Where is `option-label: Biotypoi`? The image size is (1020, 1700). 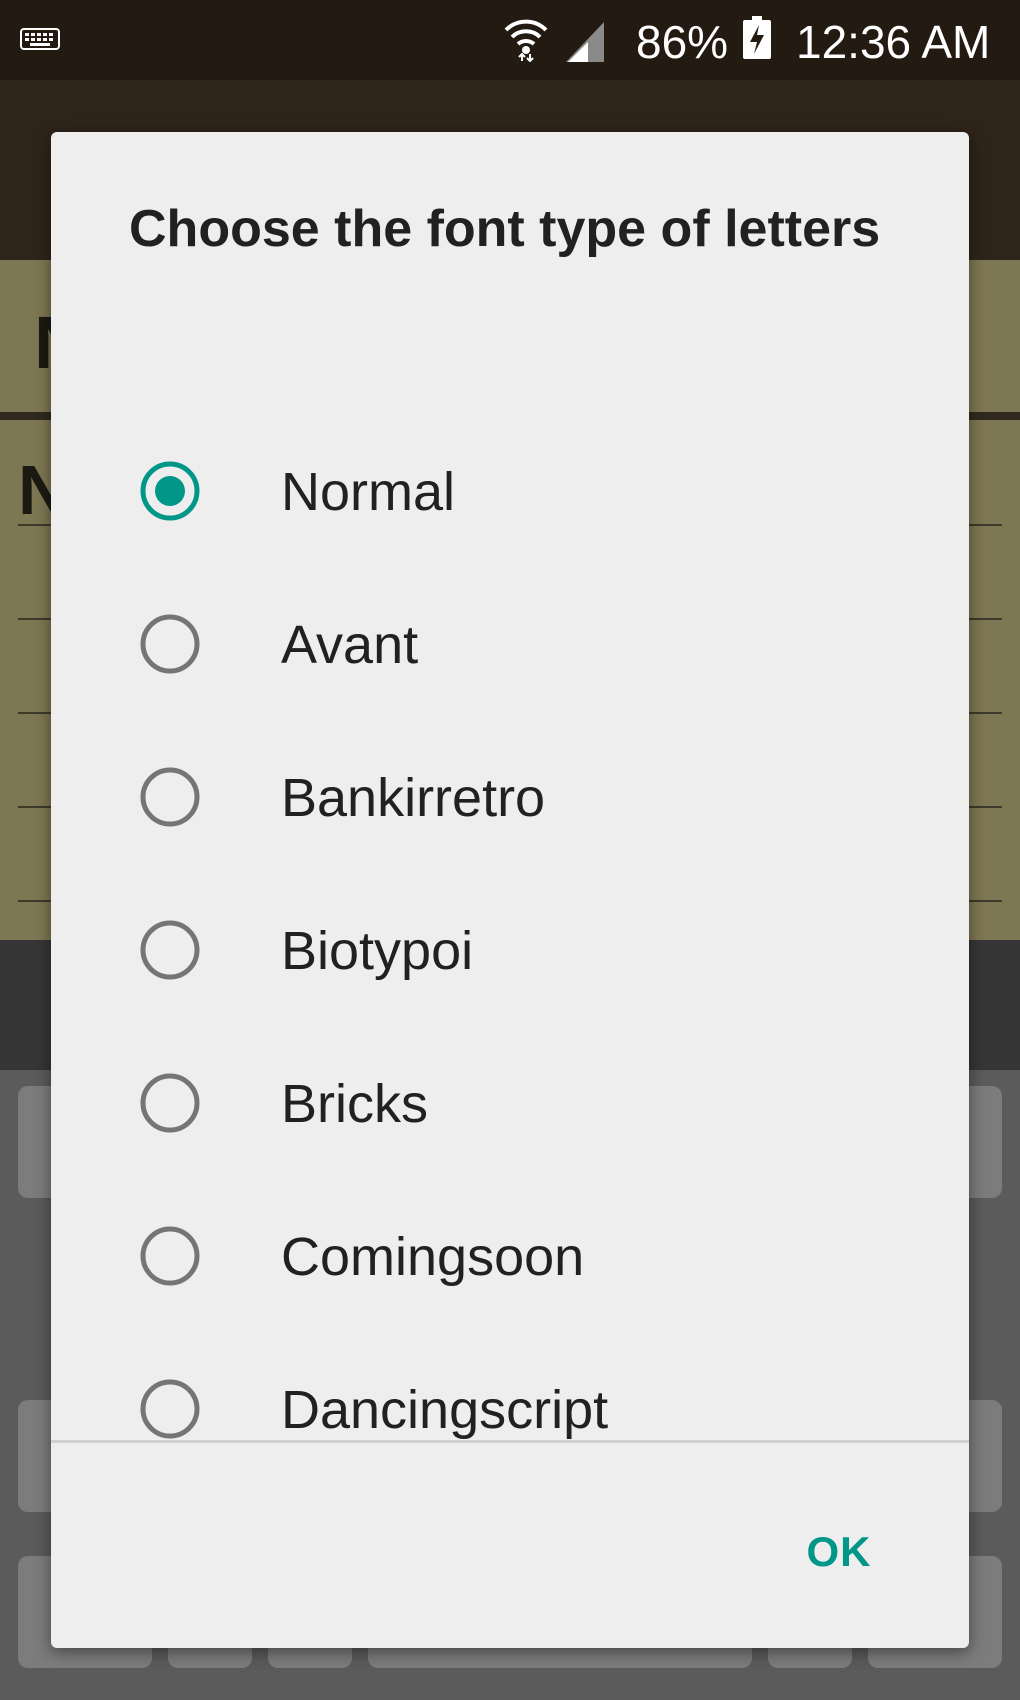 option-label: Biotypoi is located at coordinates (377, 951).